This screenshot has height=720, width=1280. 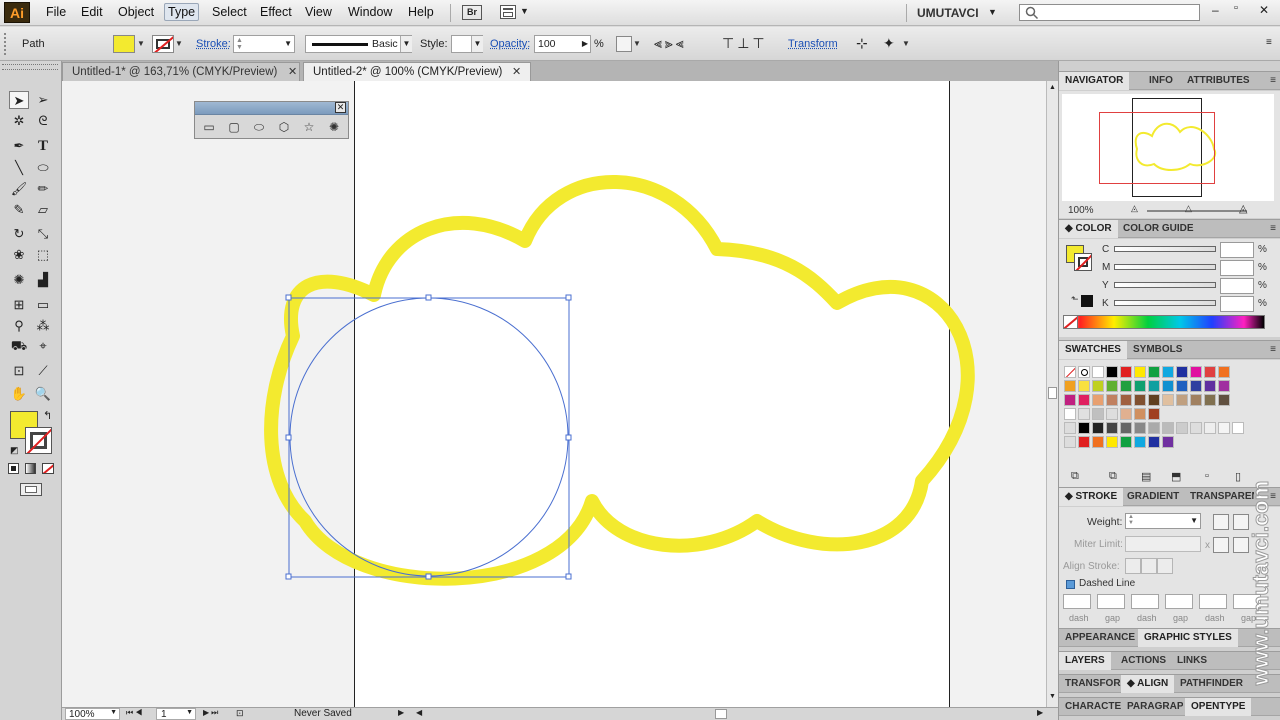 I want to click on eraser-tool-icon: ▱, so click(x=43, y=210).